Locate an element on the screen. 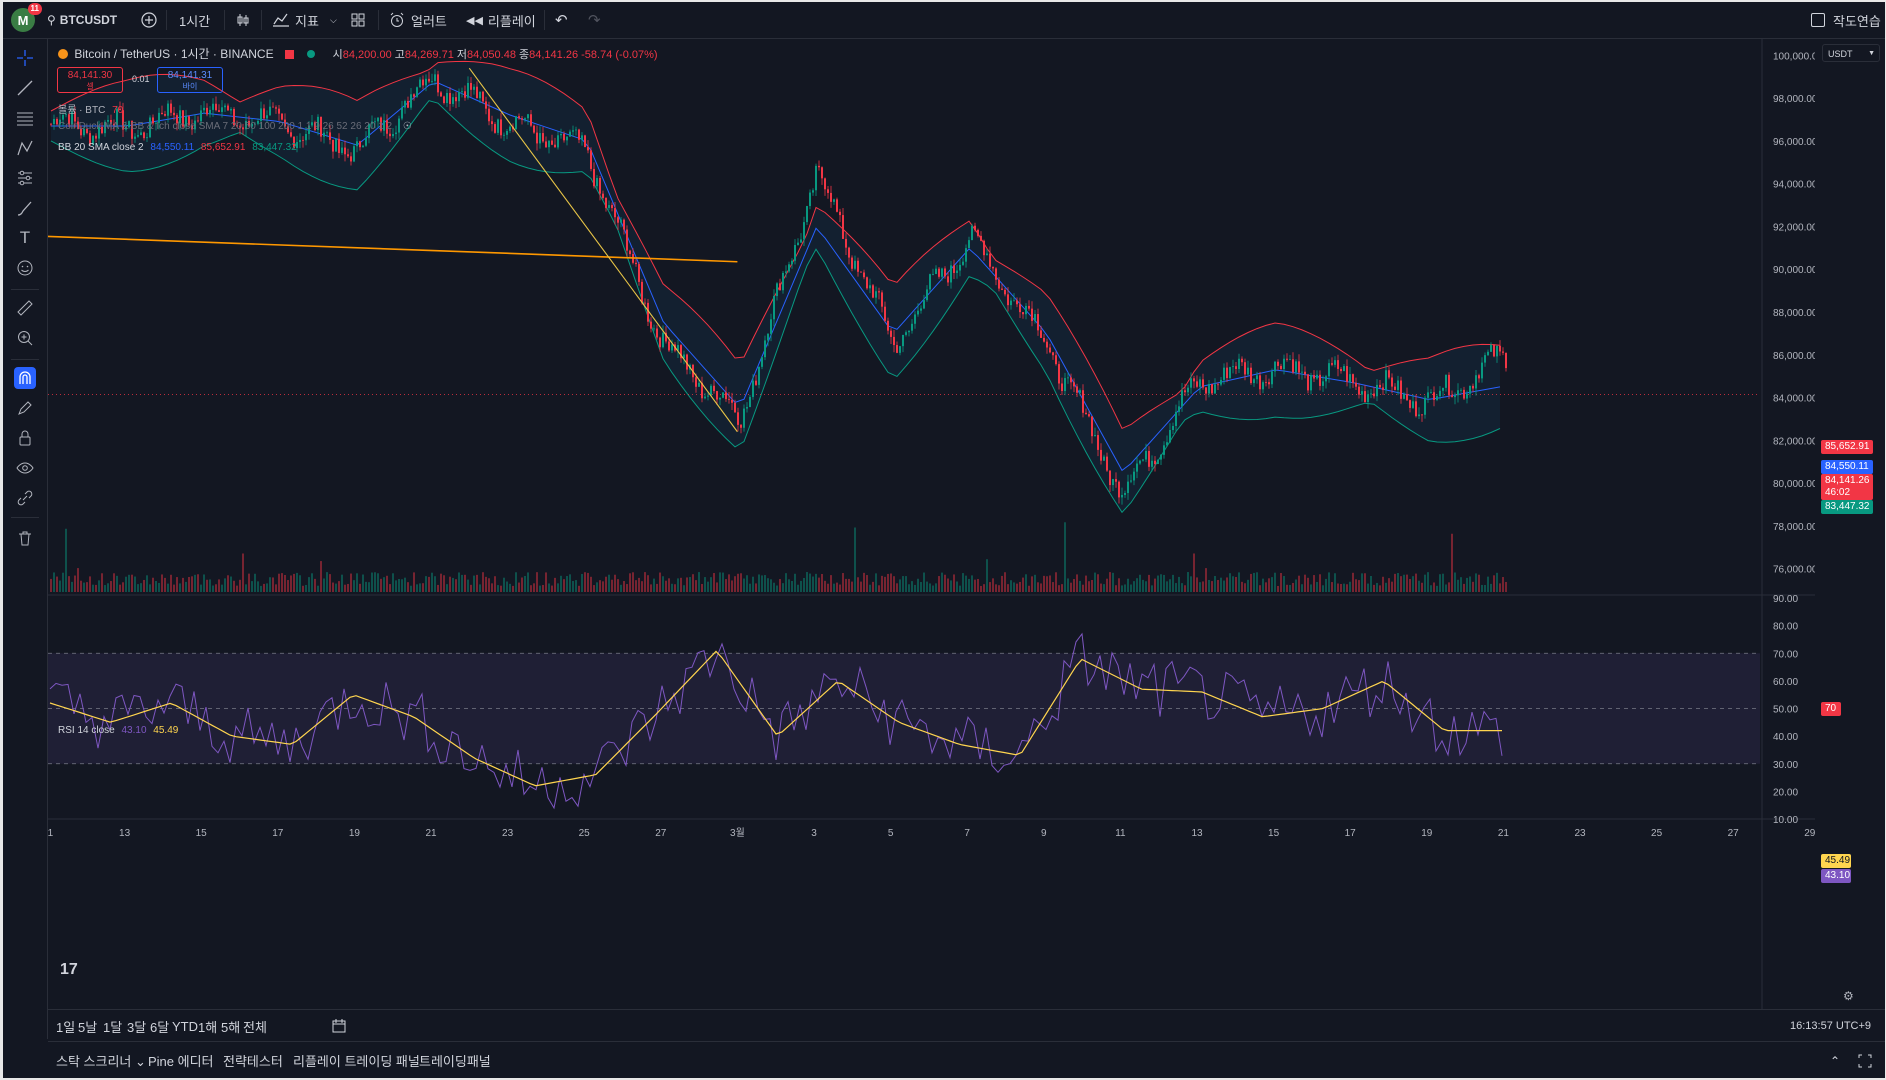 The width and height of the screenshot is (1886, 1080). interval-button: 1시간 is located at coordinates (194, 20).